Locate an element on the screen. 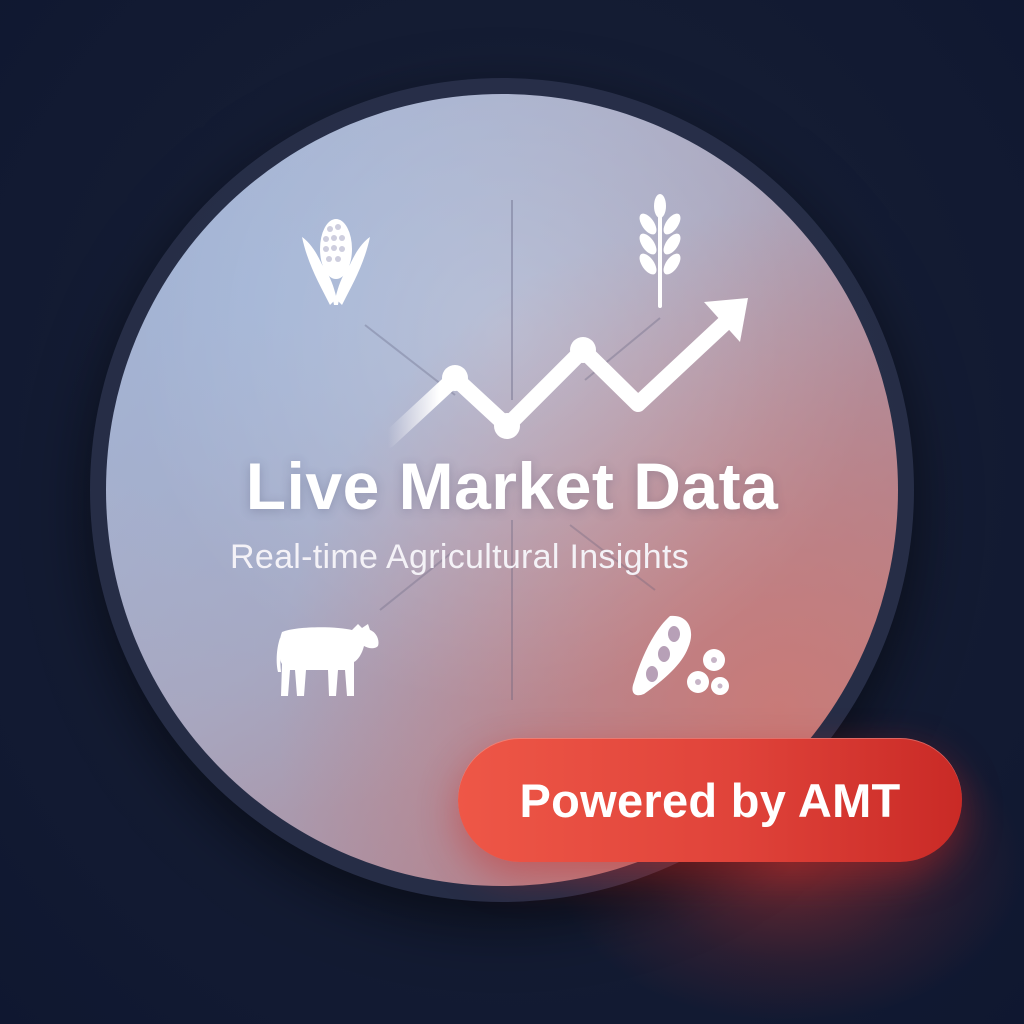 This screenshot has width=1024, height=1024. trend-up-icon is located at coordinates (564, 373).